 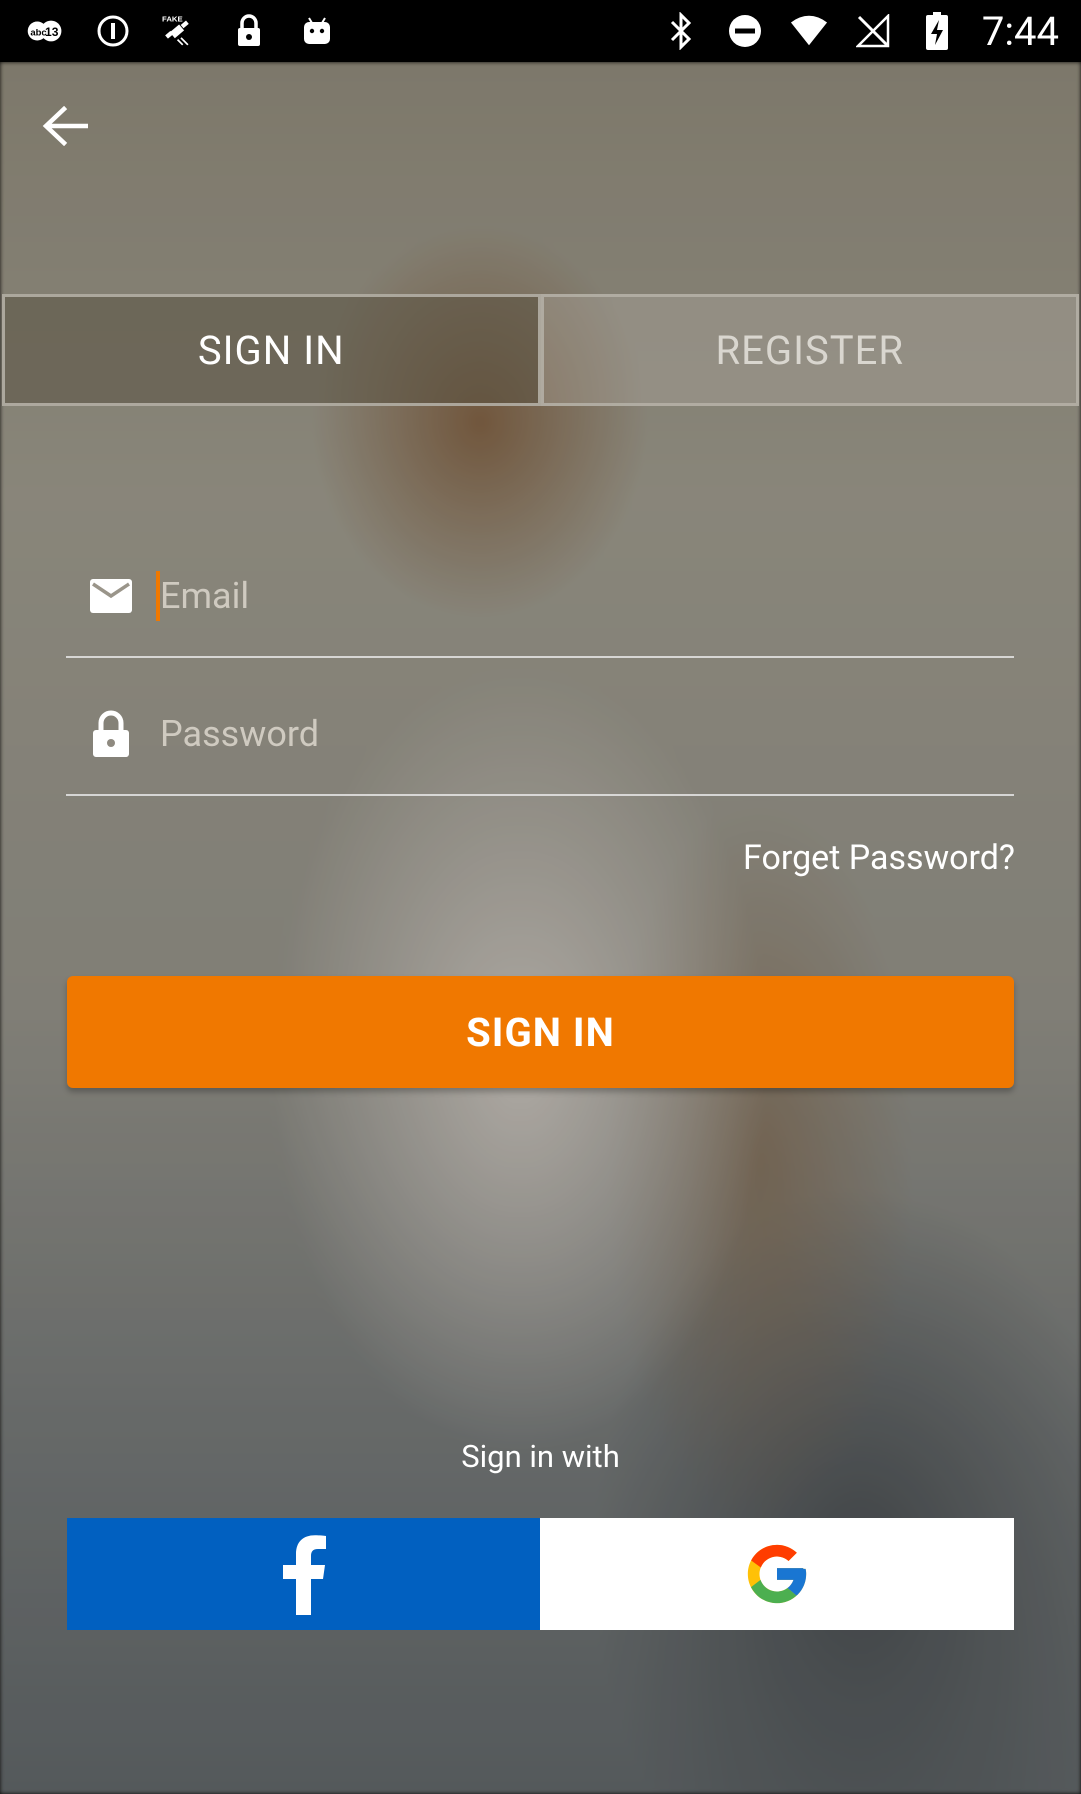 I want to click on battery-charging-icon, so click(x=937, y=31).